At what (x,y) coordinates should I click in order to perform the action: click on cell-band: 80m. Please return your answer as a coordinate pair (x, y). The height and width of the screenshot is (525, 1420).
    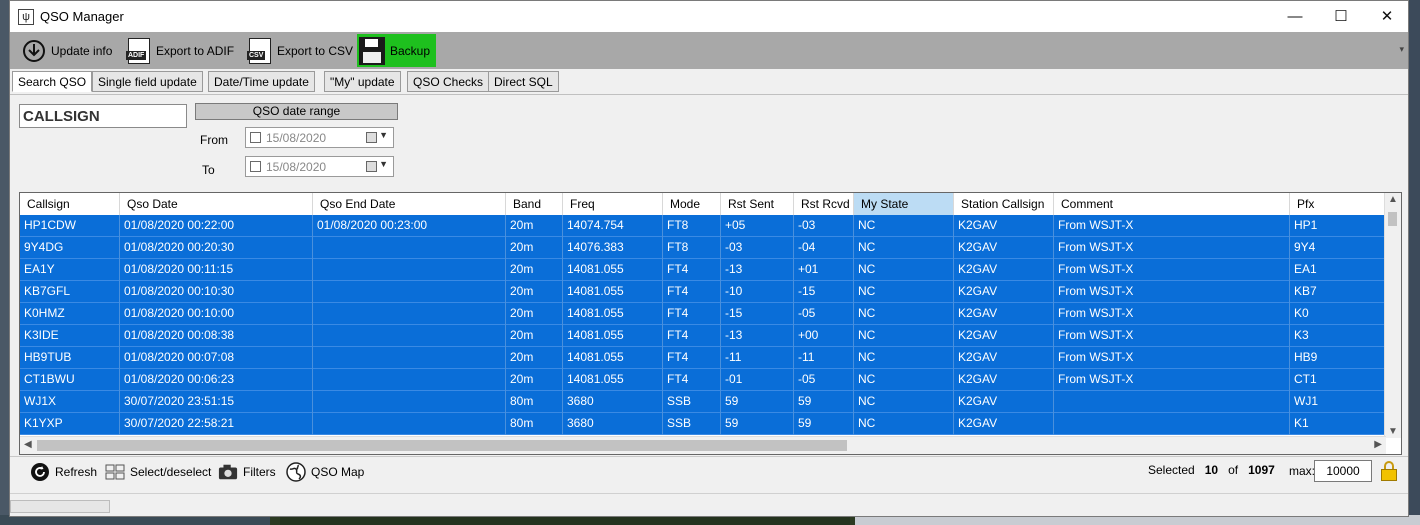
    Looking at the image, I should click on (534, 424).